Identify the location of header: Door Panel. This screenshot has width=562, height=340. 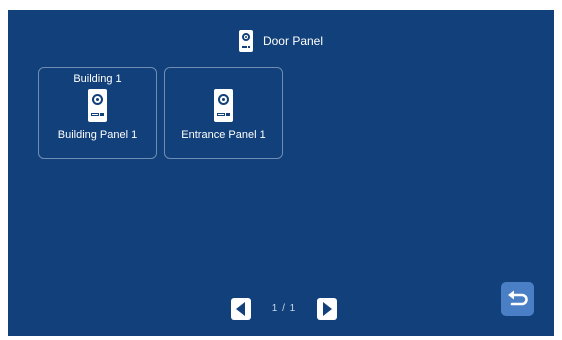
(281, 41).